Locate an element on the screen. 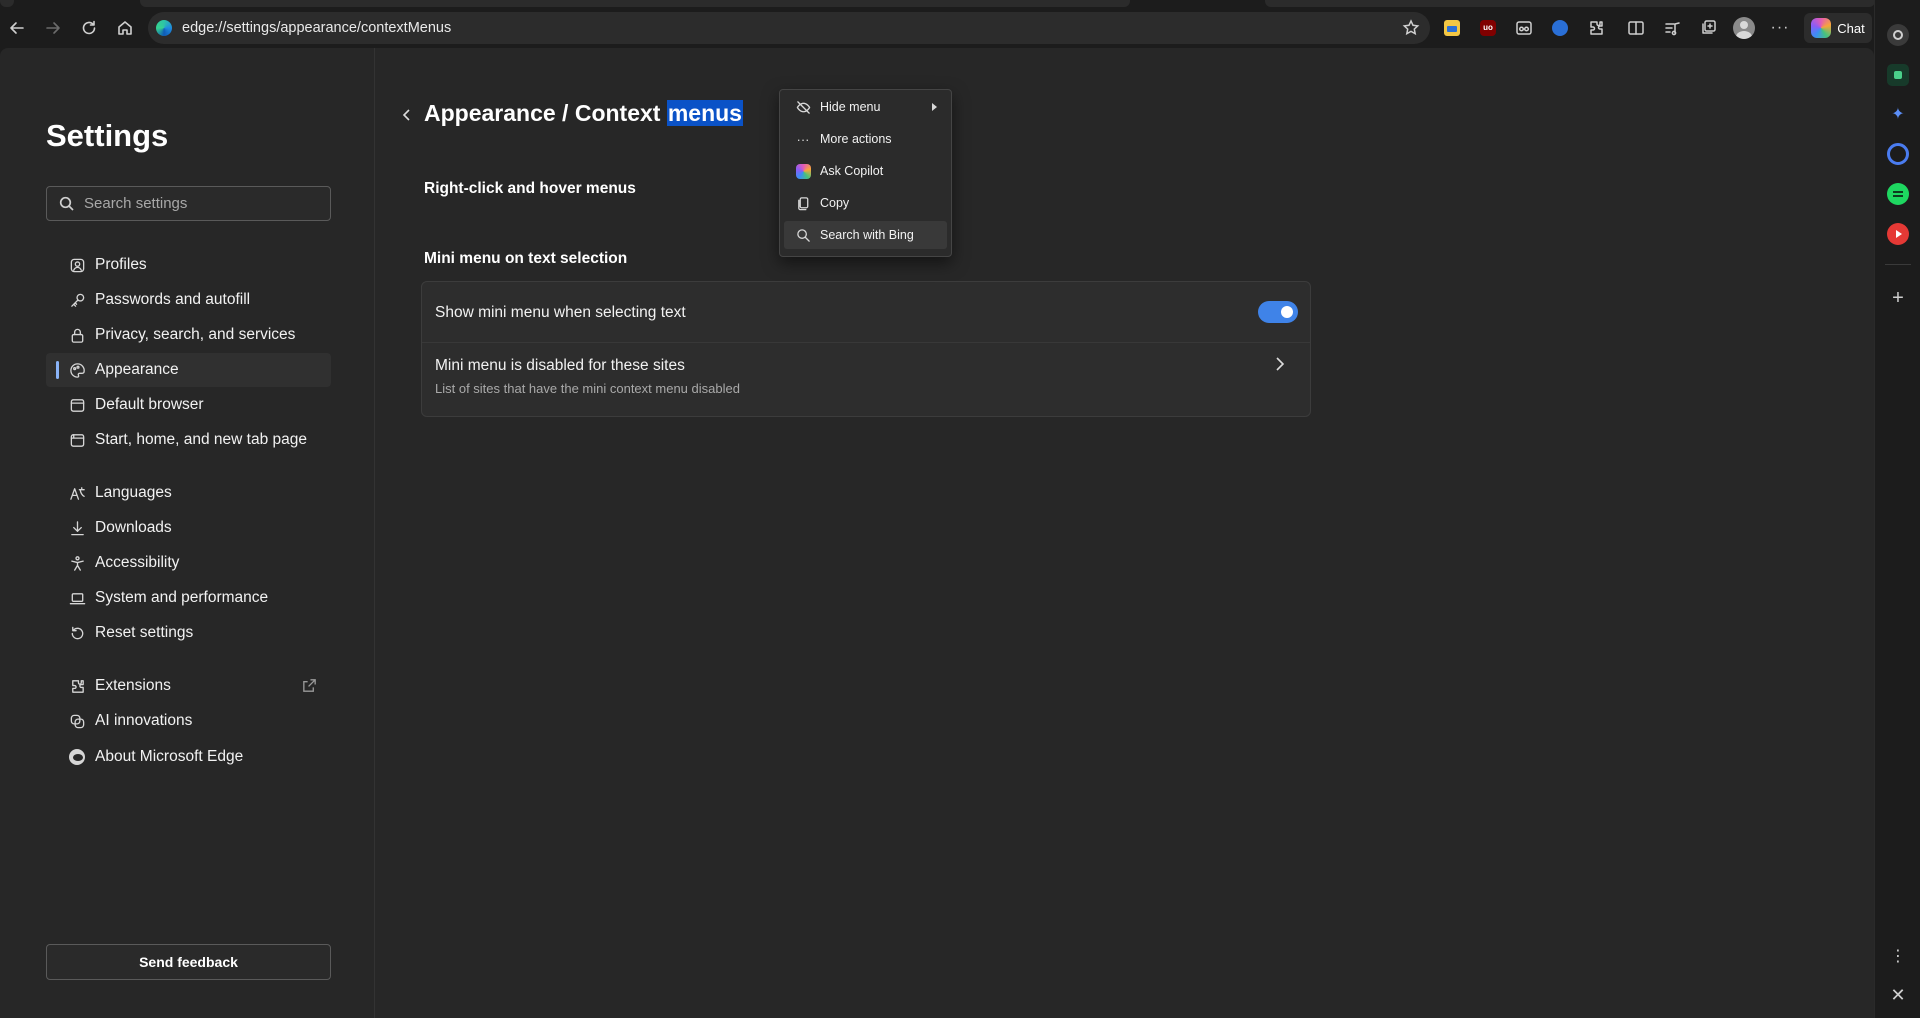 The image size is (1920, 1018). sidebar-item-label: Passwords and autofill is located at coordinates (173, 299).